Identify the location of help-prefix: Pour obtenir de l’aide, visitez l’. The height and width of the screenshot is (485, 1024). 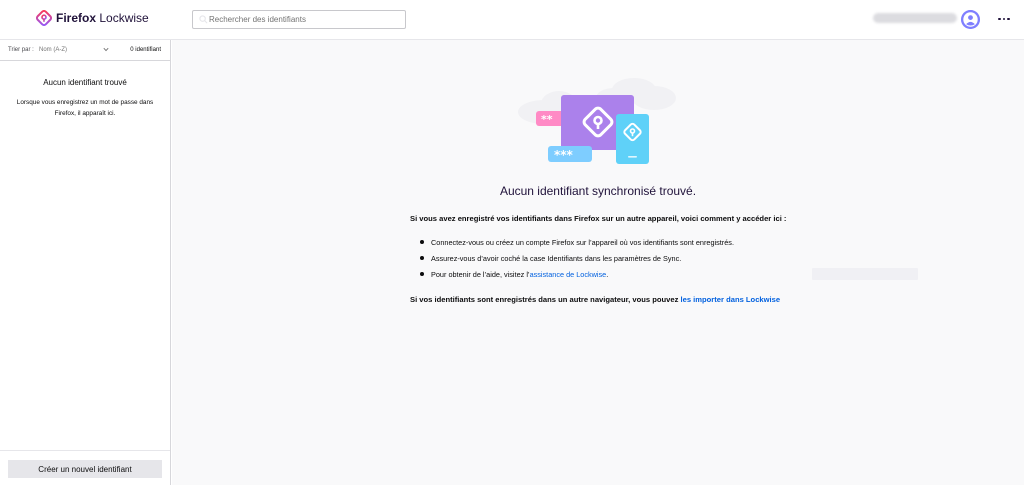
(480, 274).